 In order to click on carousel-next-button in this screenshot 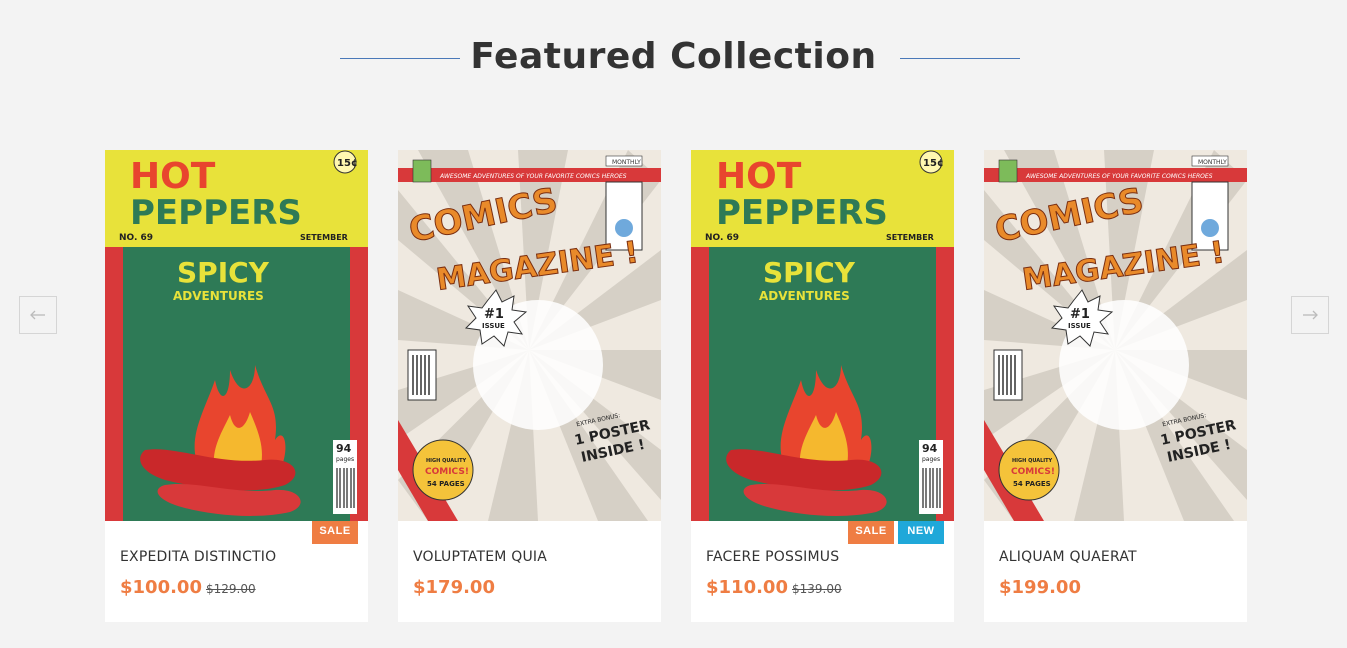, I will do `click(1310, 315)`.